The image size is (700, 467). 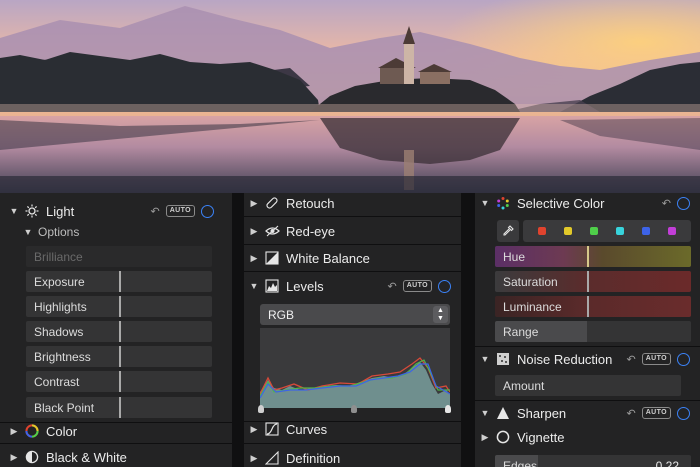 I want to click on swatch-blue, so click(x=646, y=231).